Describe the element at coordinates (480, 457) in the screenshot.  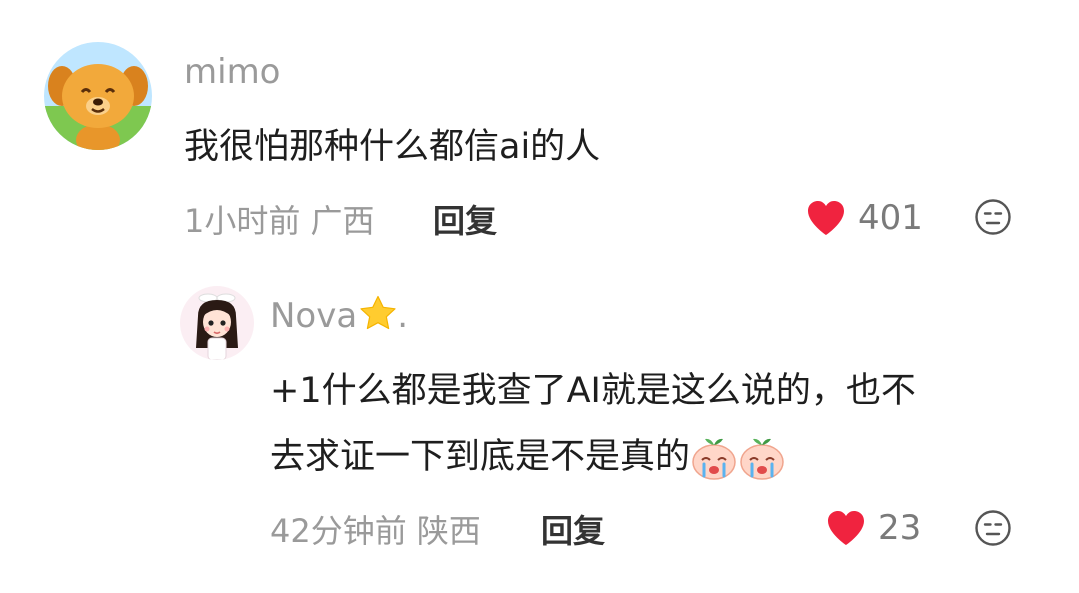
I see `comment-text-line-2-text: 去求证一下到底是不是真的` at that location.